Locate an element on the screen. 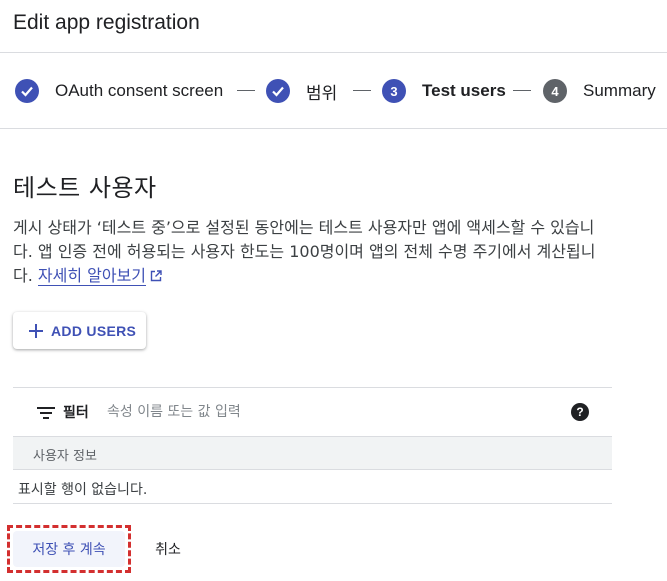  filter-icon is located at coordinates (46, 413).